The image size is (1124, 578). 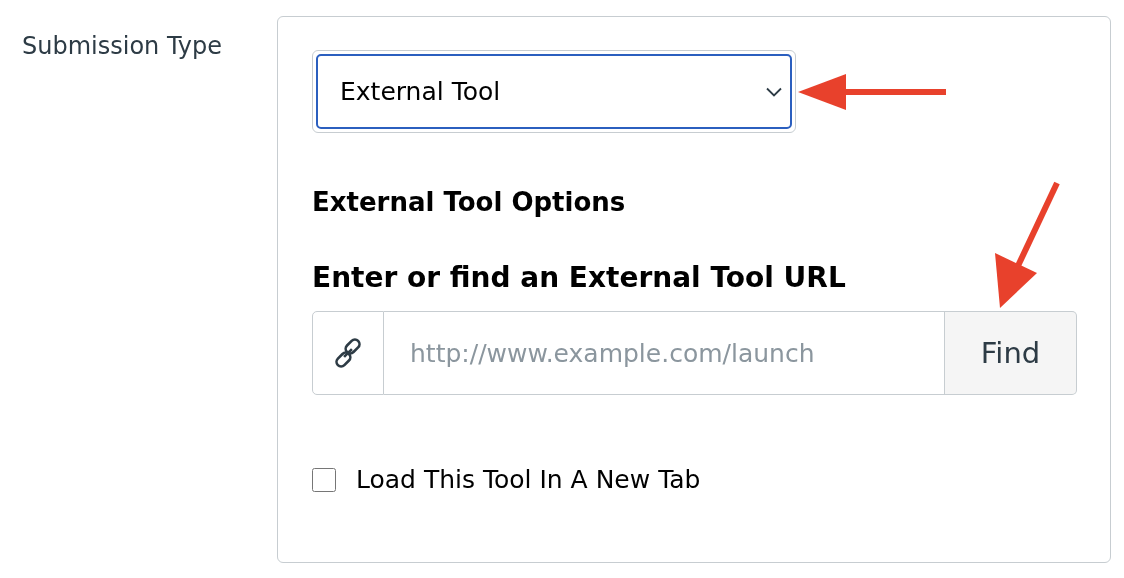 I want to click on field-label: Submission Type, so click(x=123, y=47).